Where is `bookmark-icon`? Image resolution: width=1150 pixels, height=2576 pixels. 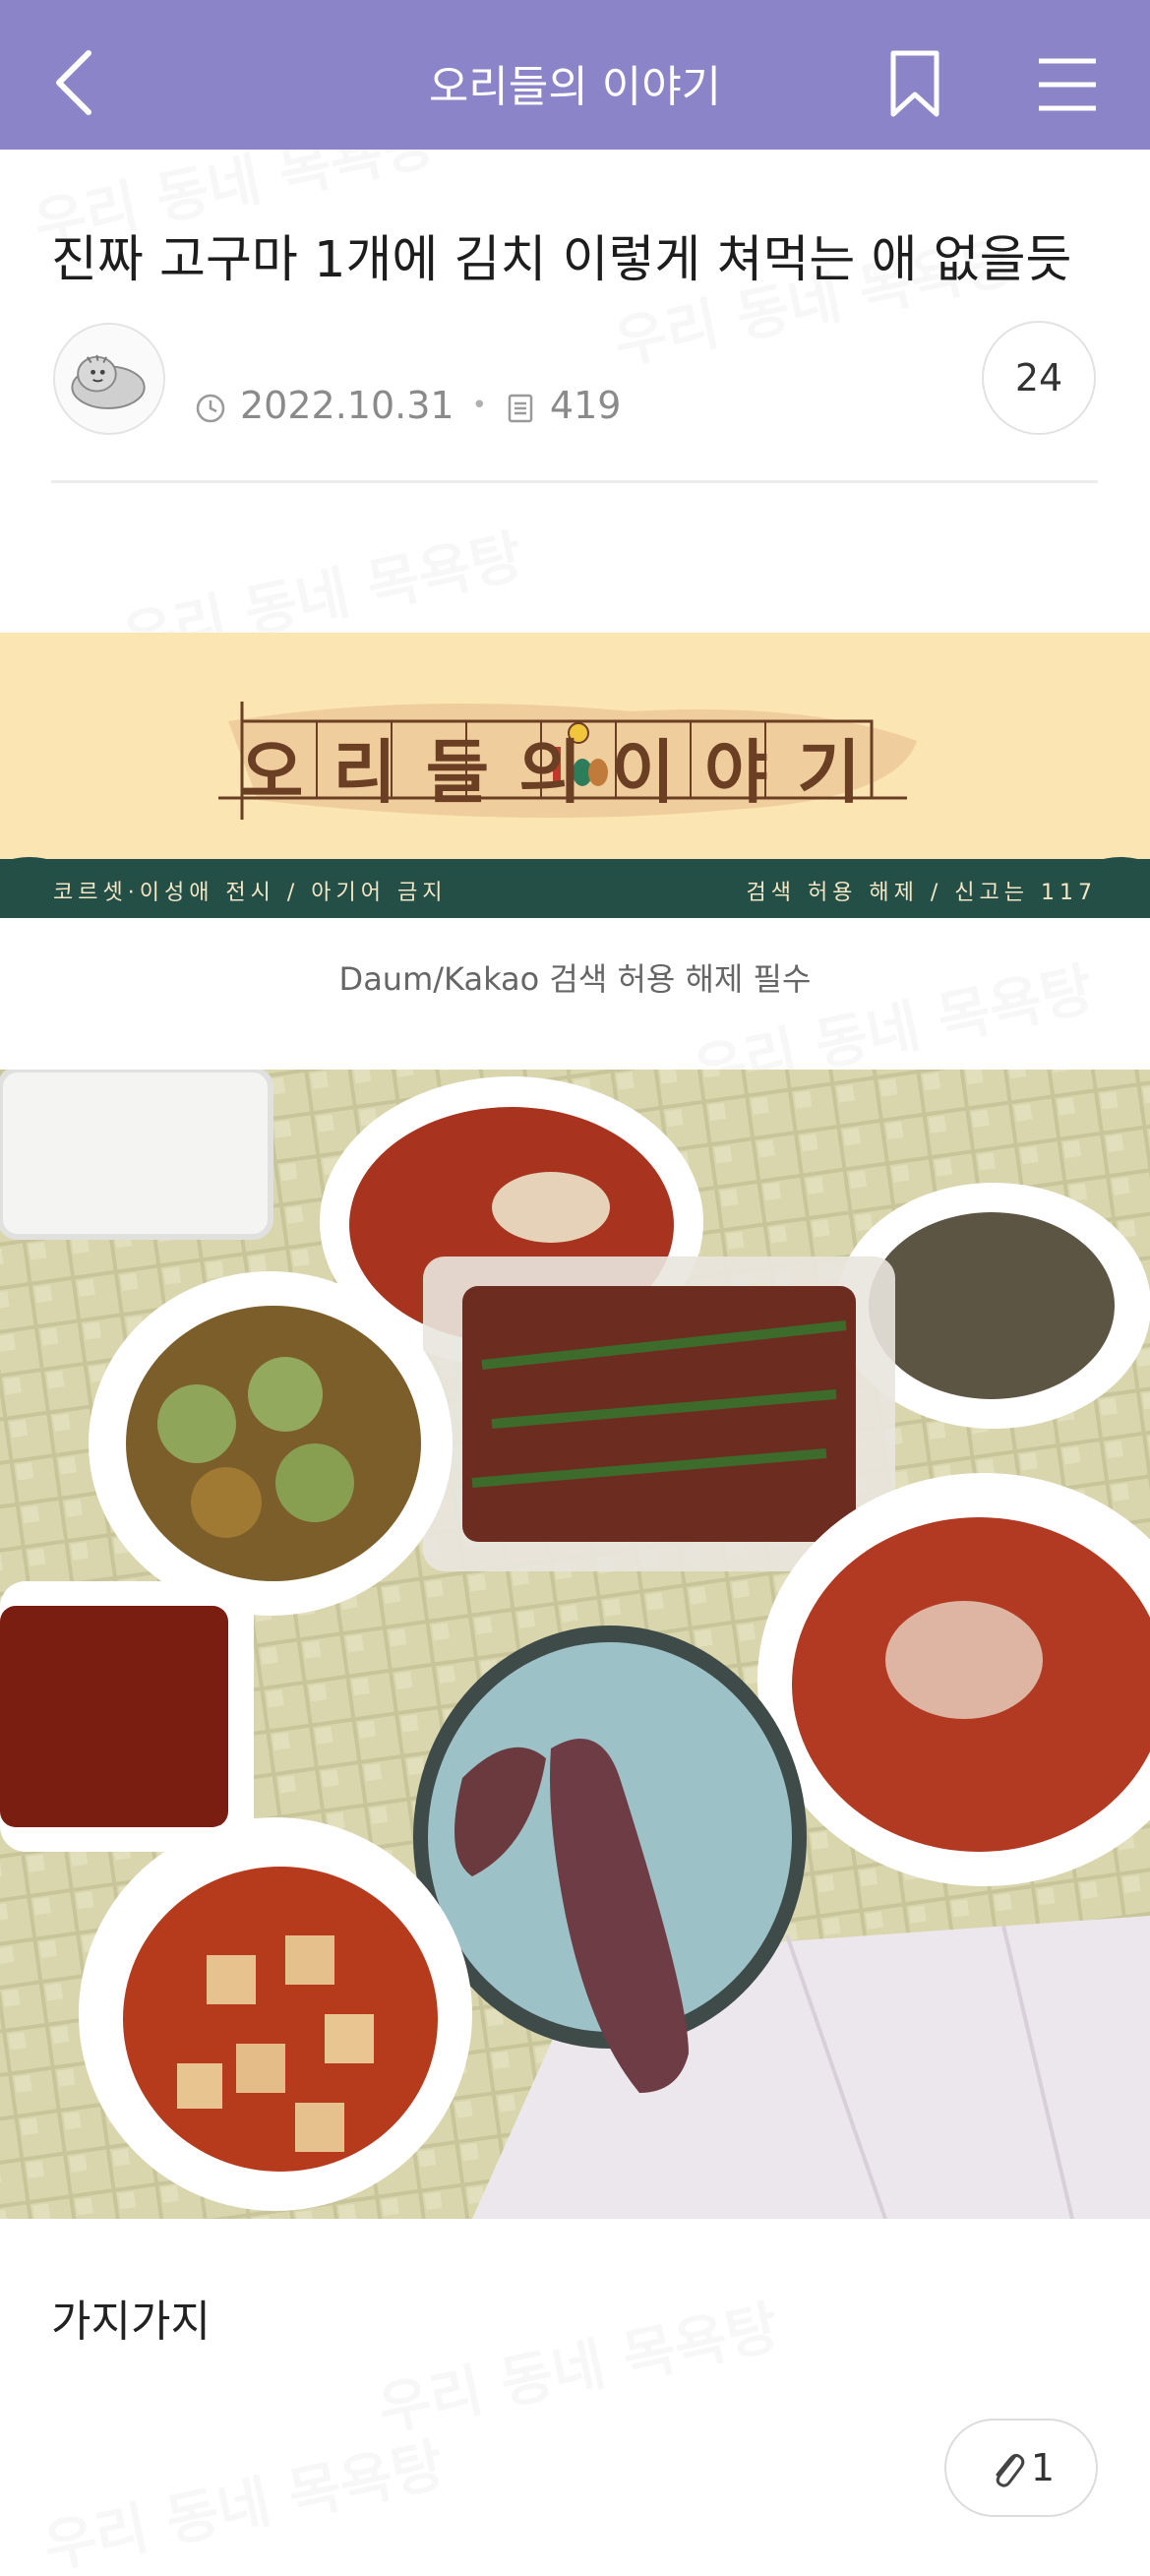 bookmark-icon is located at coordinates (914, 83).